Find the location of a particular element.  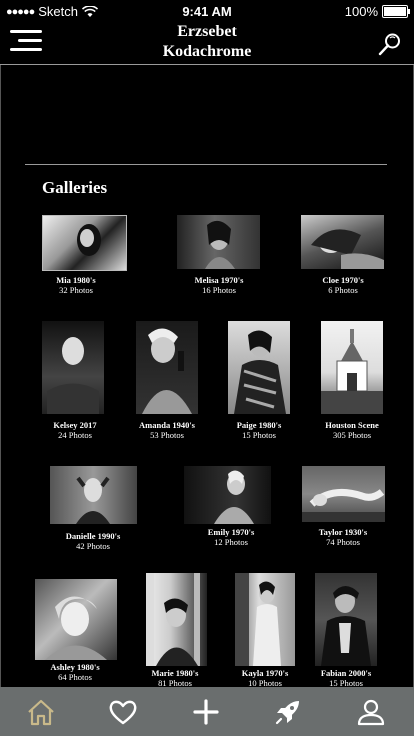

app-header: Erzsebet Kodachrome is located at coordinates (207, 43).